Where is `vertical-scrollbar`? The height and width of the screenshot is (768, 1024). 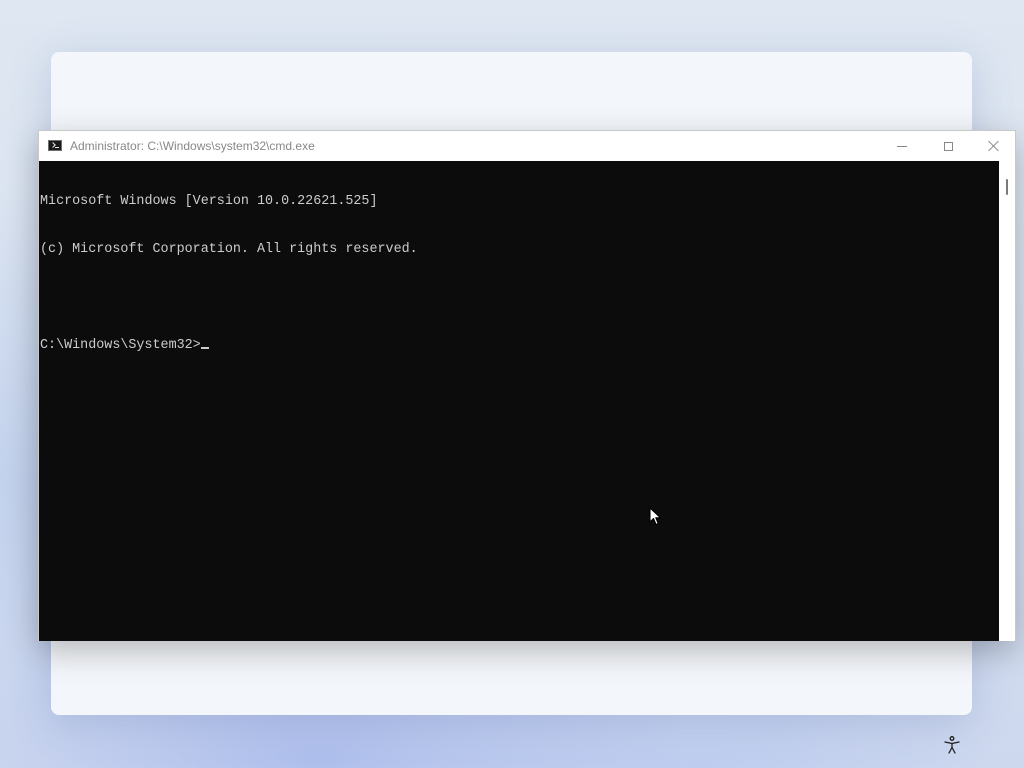
vertical-scrollbar is located at coordinates (1007, 401).